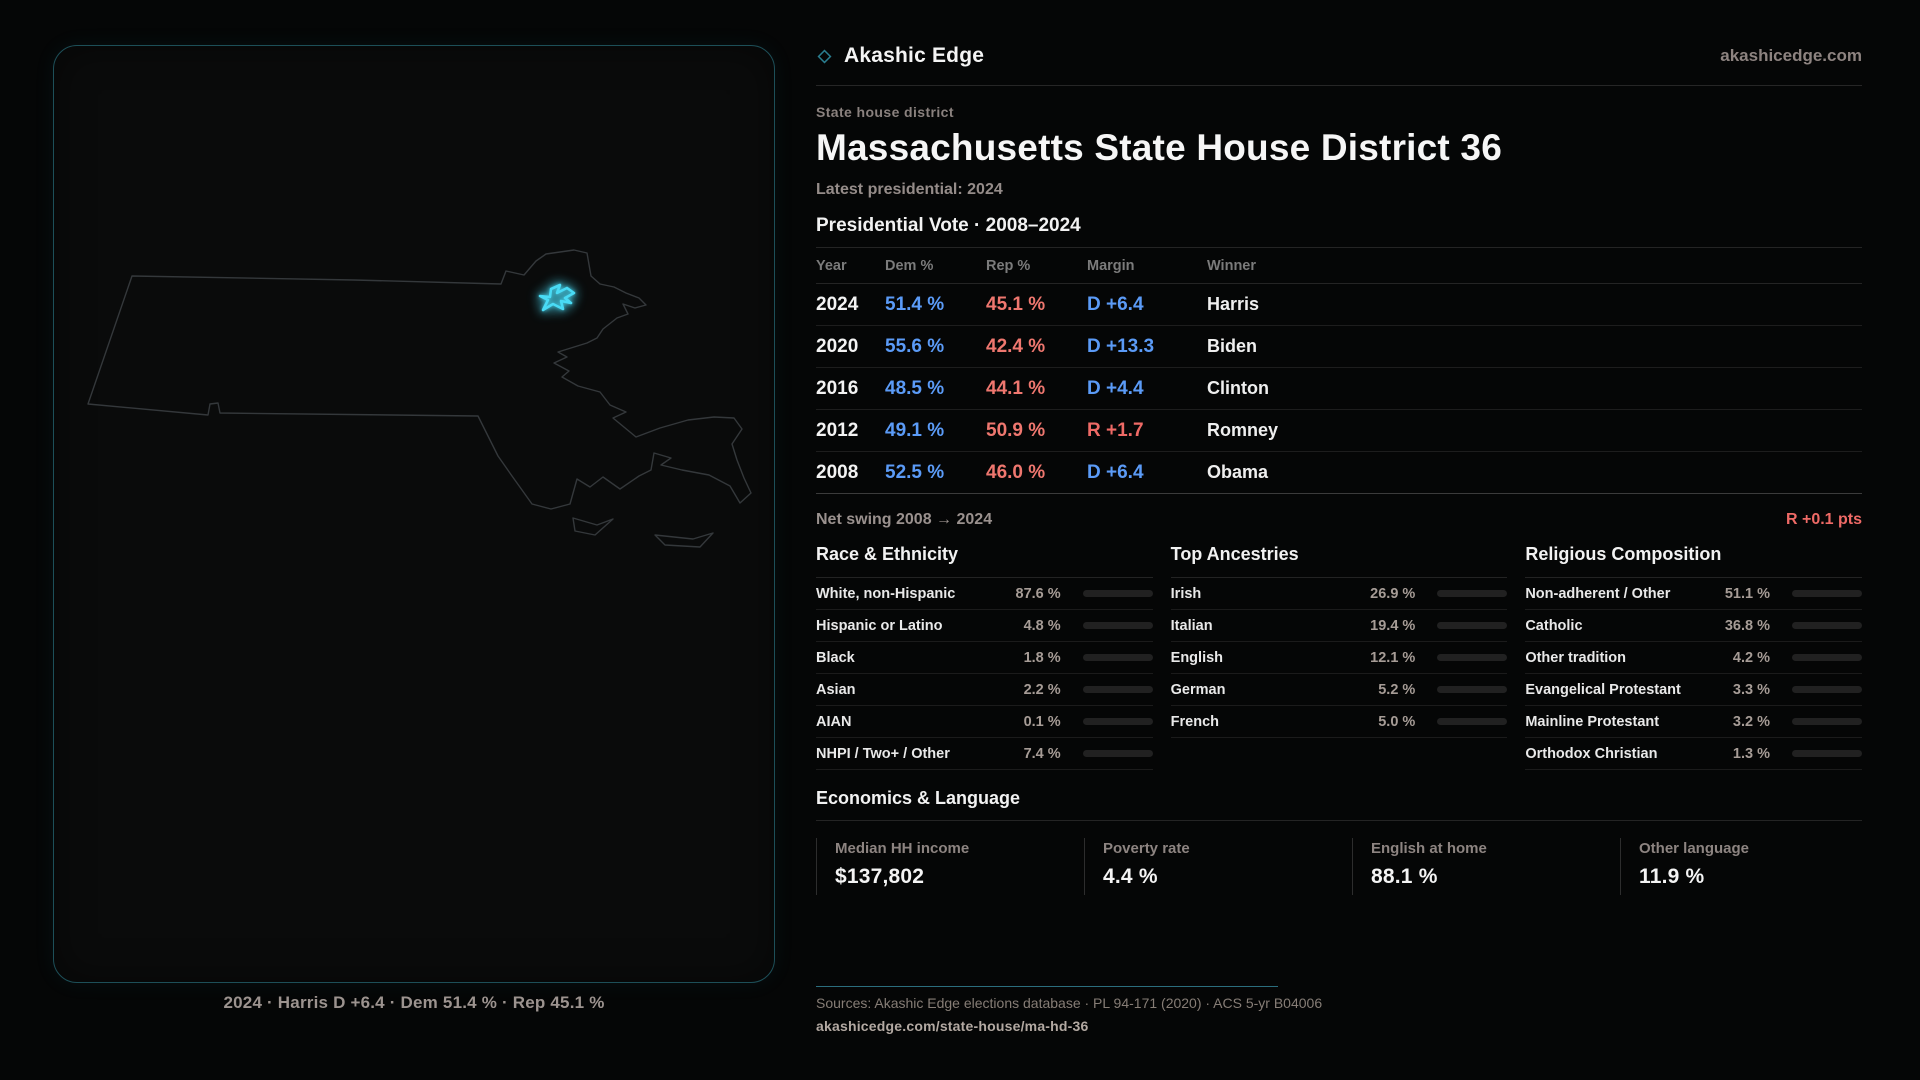 The height and width of the screenshot is (1080, 1920). What do you see at coordinates (1751, 753) in the screenshot?
I see `demographics-value: 1.3 %` at bounding box center [1751, 753].